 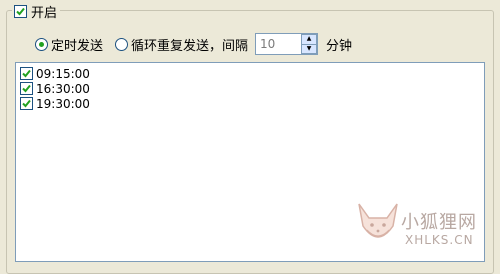 I want to click on radio-repeat-send: 循环重复发送，间隔, so click(x=181, y=44).